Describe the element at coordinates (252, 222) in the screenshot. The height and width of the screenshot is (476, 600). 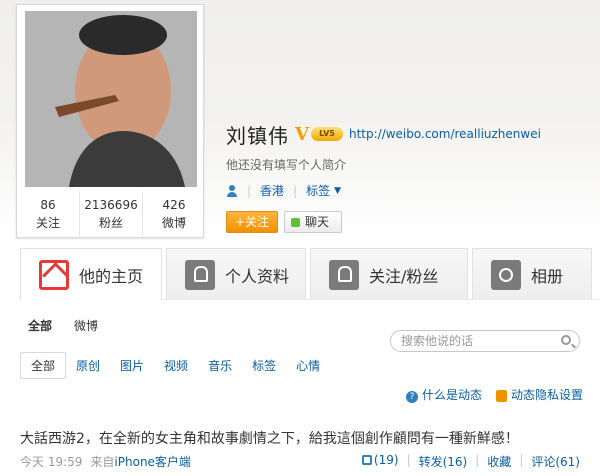
I see `follow-button: +关注` at that location.